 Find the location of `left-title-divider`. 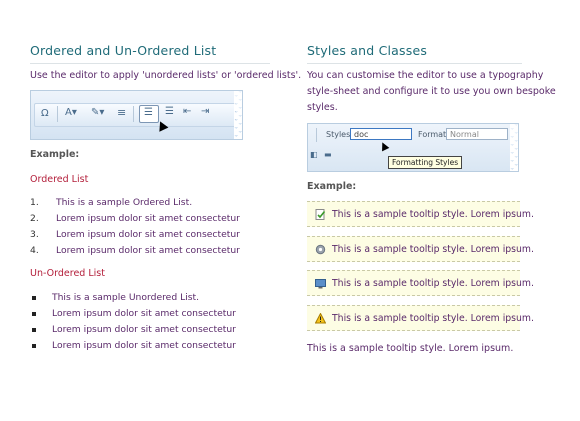

left-title-divider is located at coordinates (150, 63).